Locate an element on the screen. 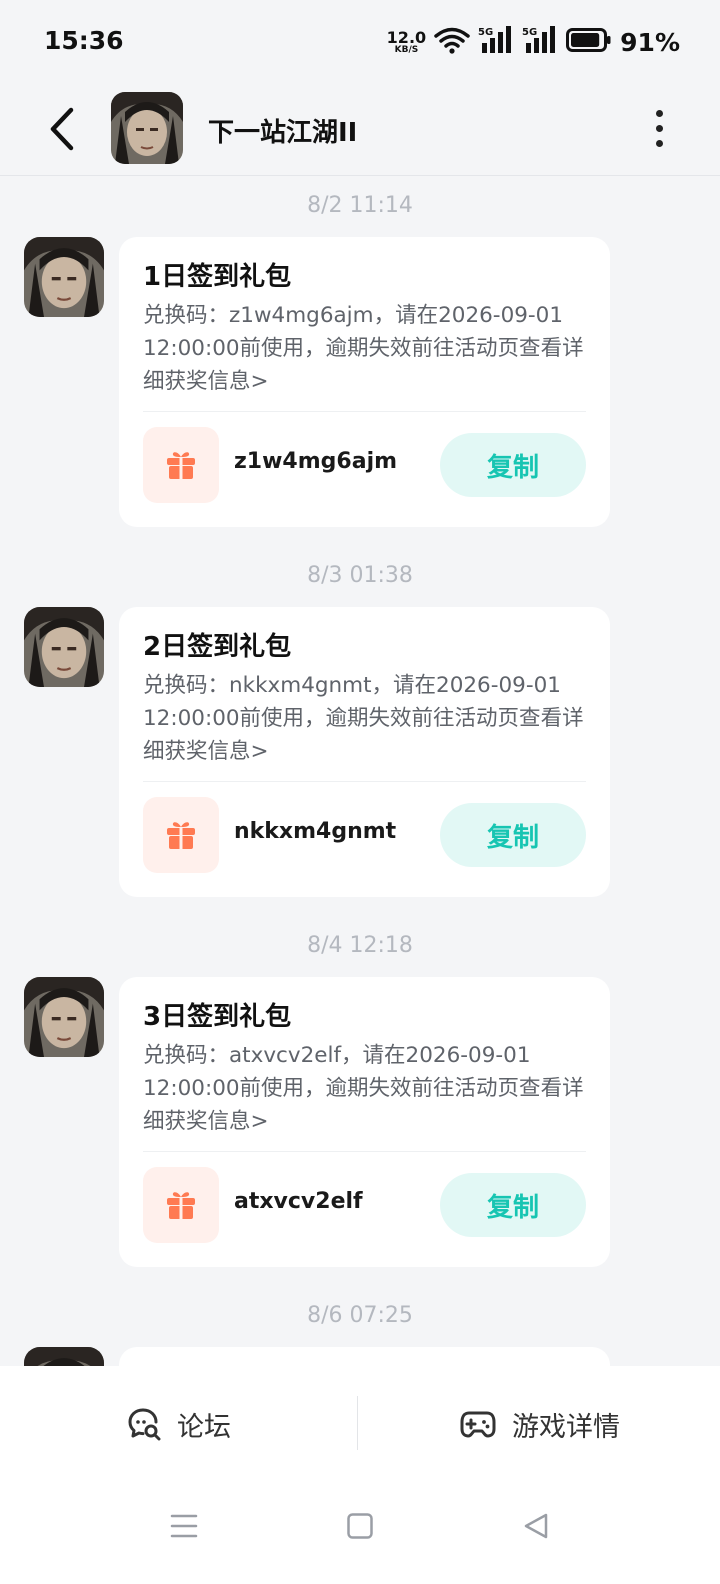 The image size is (720, 1584). message-time: 8/4 12:18 is located at coordinates (360, 945).